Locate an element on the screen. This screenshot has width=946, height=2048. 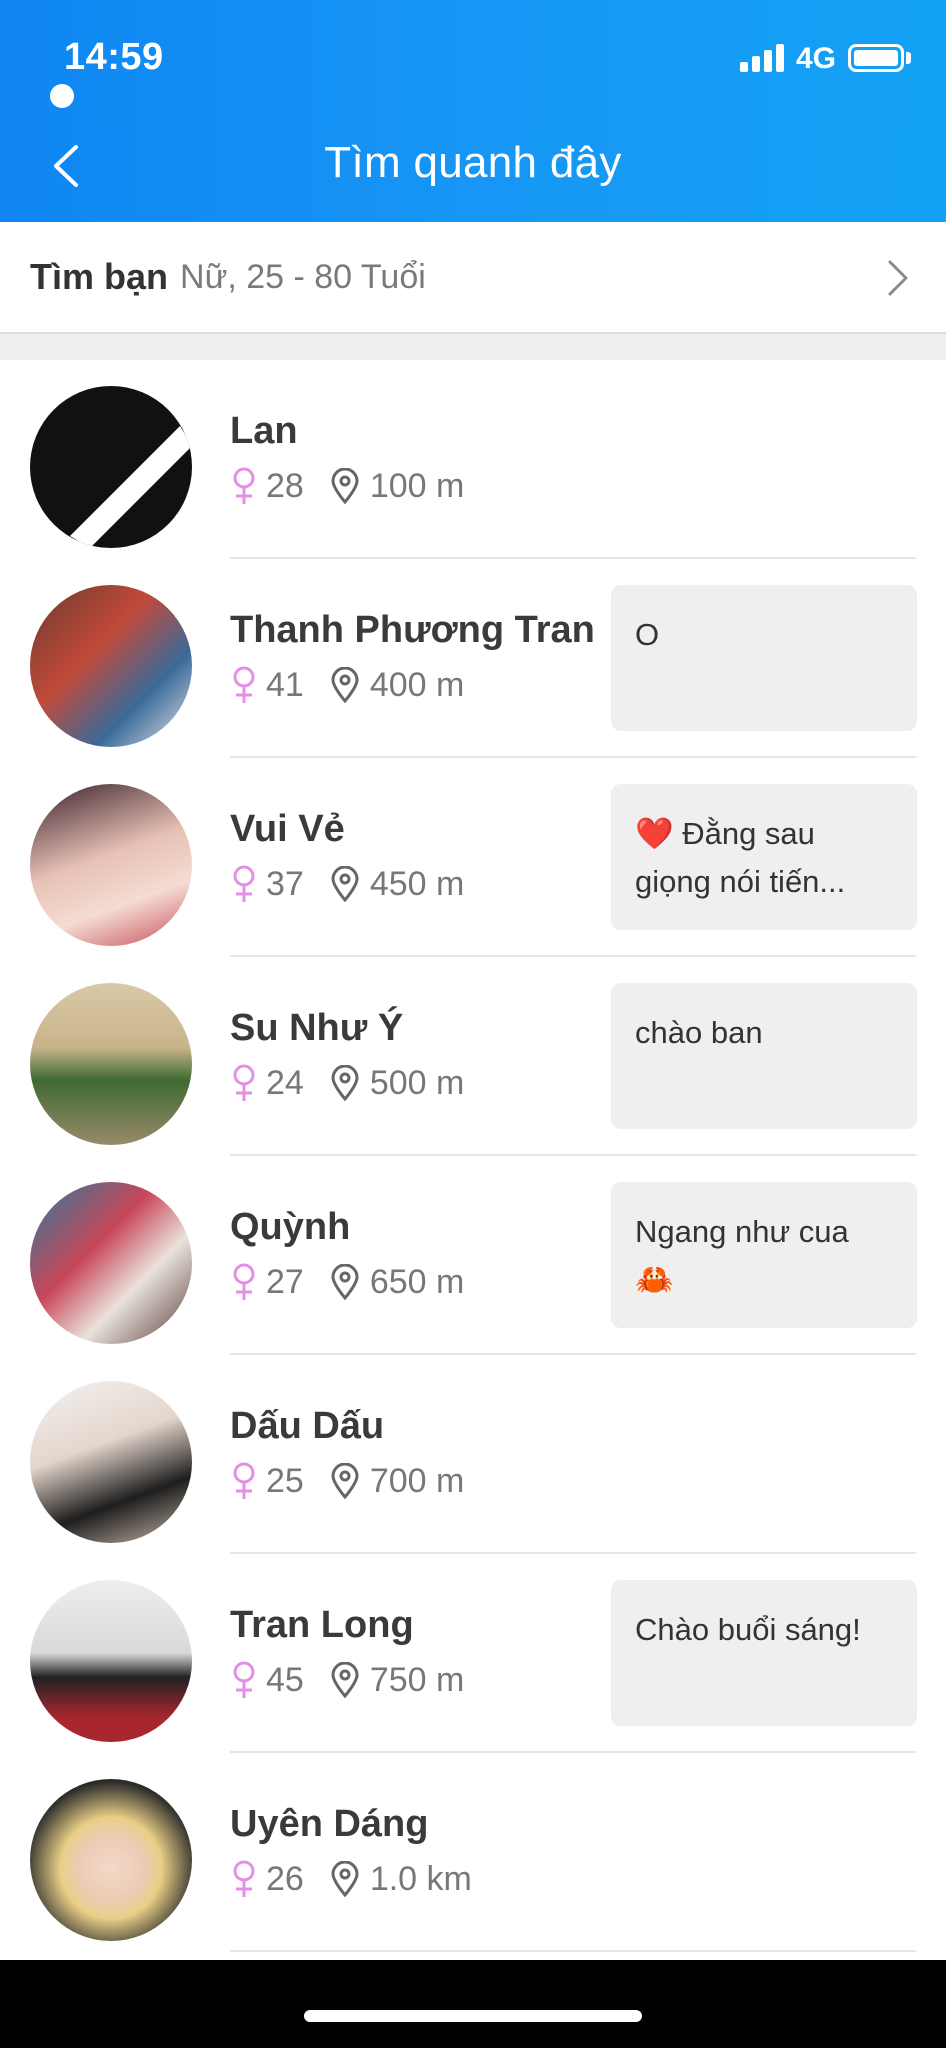
user-meta: 27 650 m is located at coordinates (347, 1282).